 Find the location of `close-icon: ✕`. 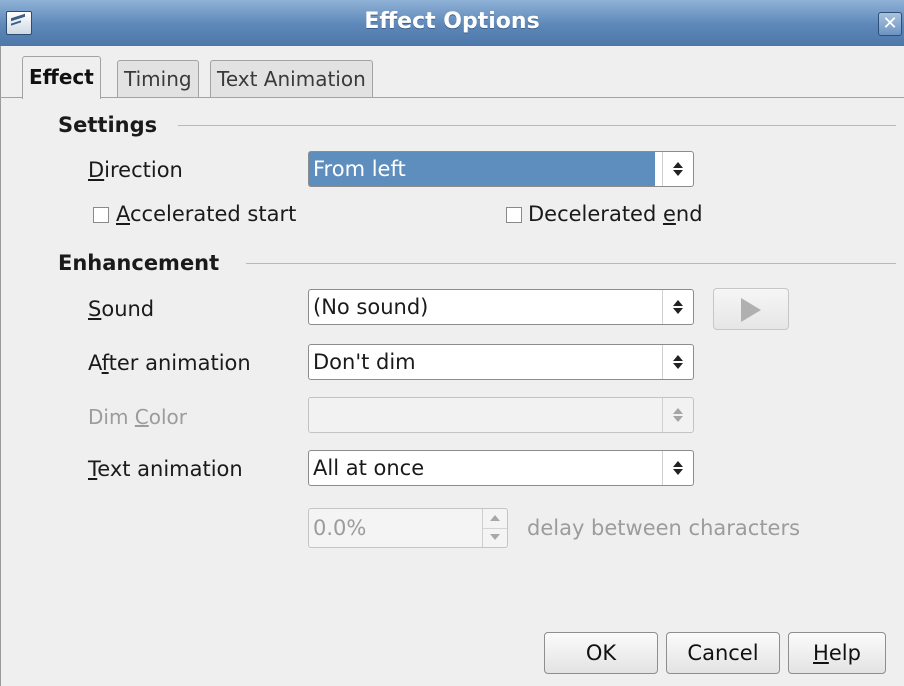

close-icon: ✕ is located at coordinates (890, 24).